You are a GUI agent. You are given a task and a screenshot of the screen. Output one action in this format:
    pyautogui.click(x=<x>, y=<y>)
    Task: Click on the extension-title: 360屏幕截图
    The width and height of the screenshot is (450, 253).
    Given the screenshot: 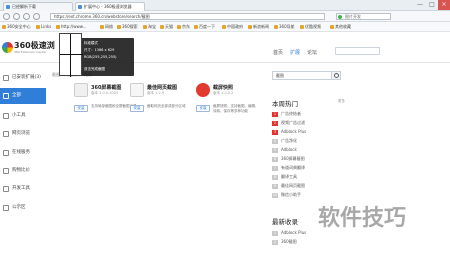 What is the action you would take?
    pyautogui.click(x=106, y=87)
    